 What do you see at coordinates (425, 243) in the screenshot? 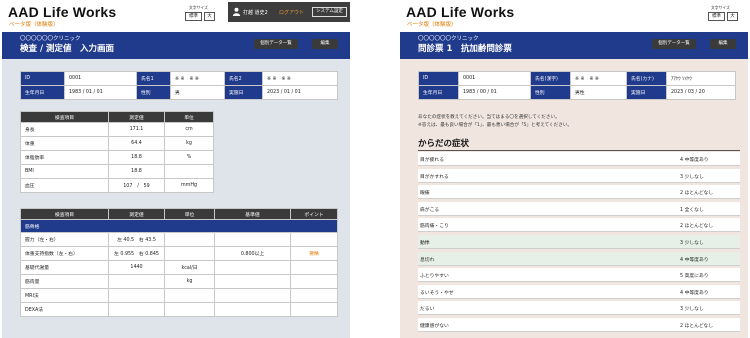
I see `question-text: 動悸` at bounding box center [425, 243].